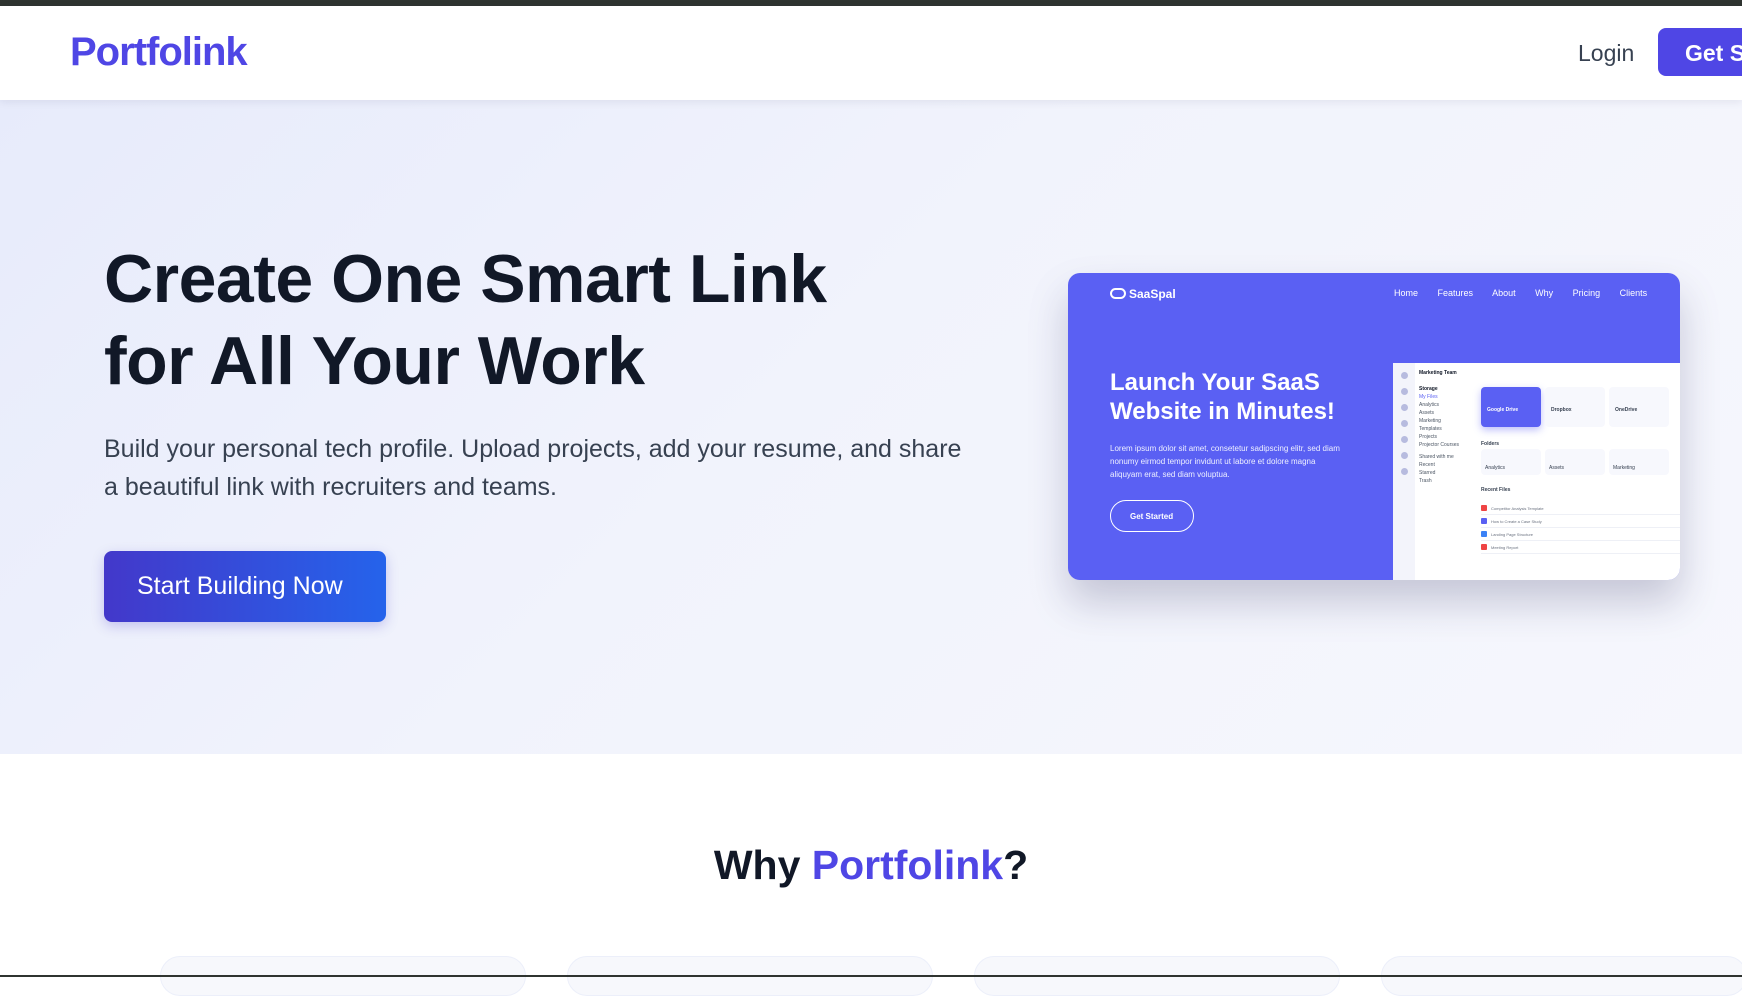 This screenshot has width=1742, height=996. I want to click on why-suffix: ?, so click(1016, 865).